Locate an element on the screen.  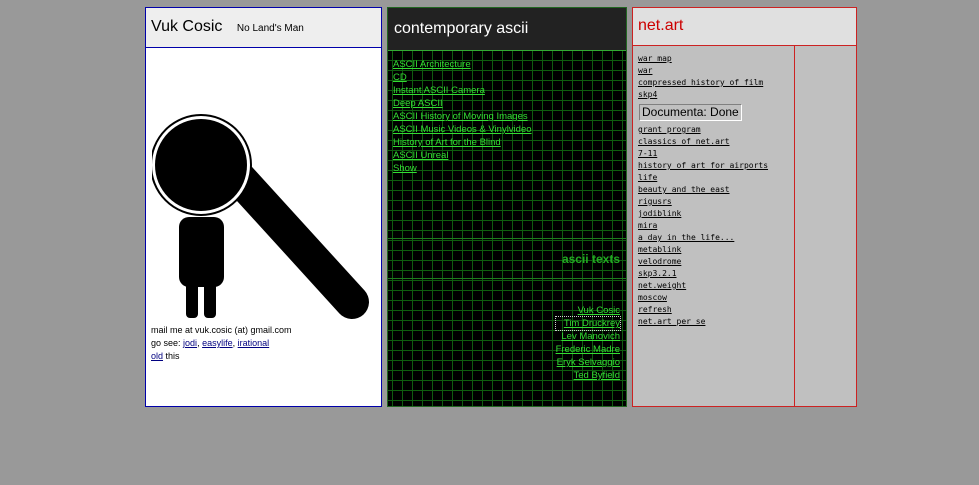
go-see-line: go see: jodi, easylife, irational is located at coordinates (221, 343).